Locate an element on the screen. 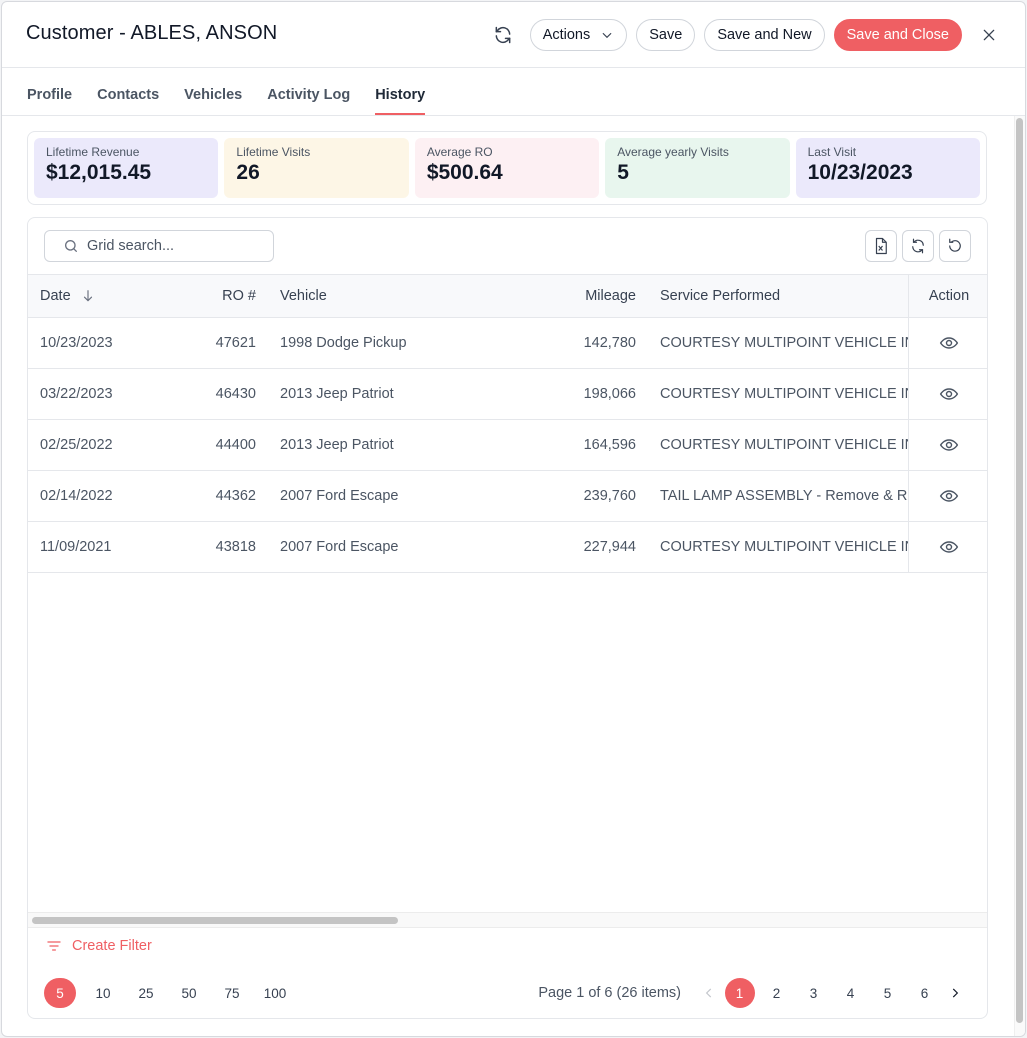 Image resolution: width=1027 pixels, height=1038 pixels. cell-vehicle: 1998 Dodge Pickup is located at coordinates (343, 343).